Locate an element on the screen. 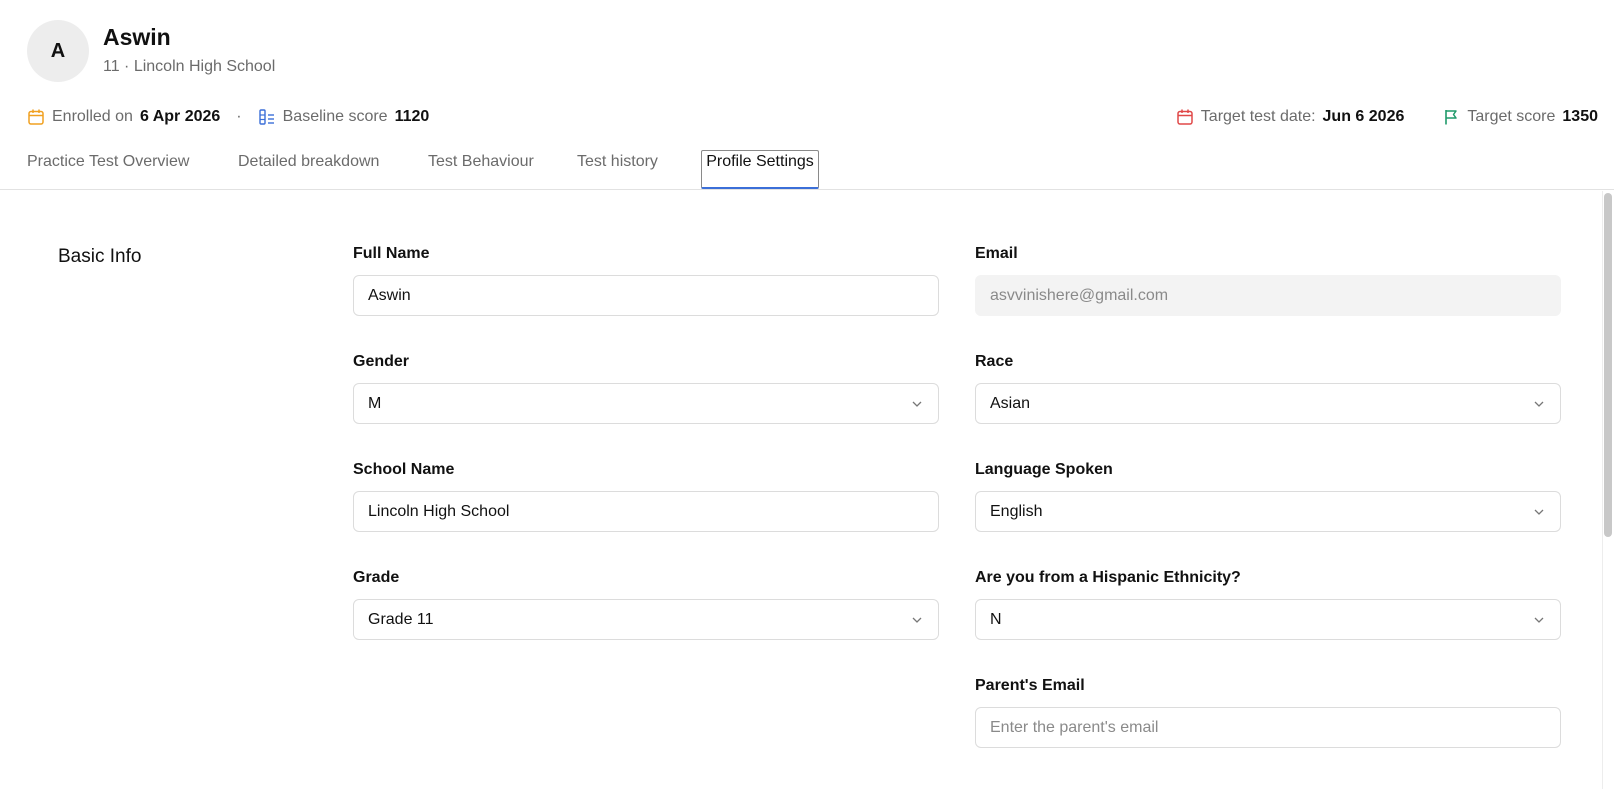 The width and height of the screenshot is (1614, 789). bar-chart-icon is located at coordinates (267, 117).